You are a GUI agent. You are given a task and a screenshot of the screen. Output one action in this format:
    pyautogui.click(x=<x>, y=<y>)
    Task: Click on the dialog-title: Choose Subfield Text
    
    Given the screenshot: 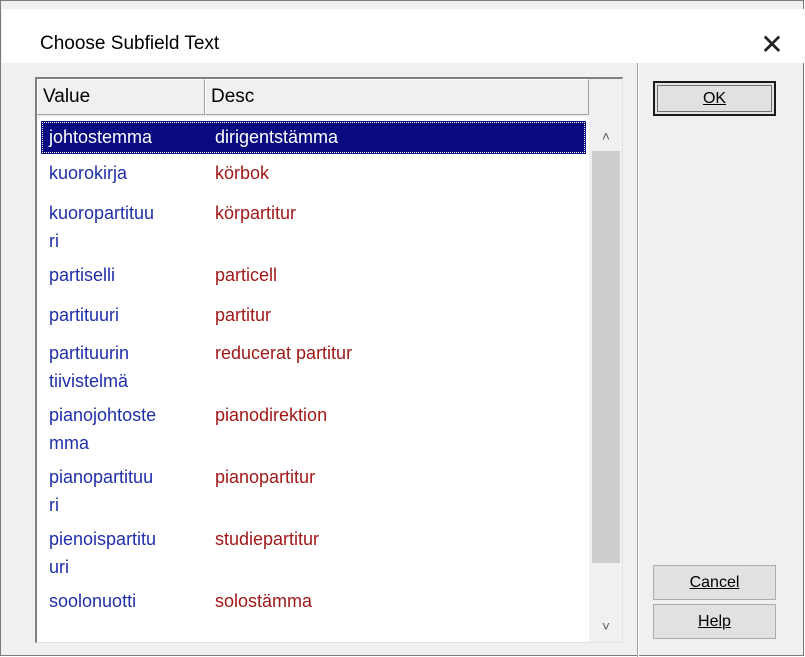 What is the action you would take?
    pyautogui.click(x=130, y=43)
    